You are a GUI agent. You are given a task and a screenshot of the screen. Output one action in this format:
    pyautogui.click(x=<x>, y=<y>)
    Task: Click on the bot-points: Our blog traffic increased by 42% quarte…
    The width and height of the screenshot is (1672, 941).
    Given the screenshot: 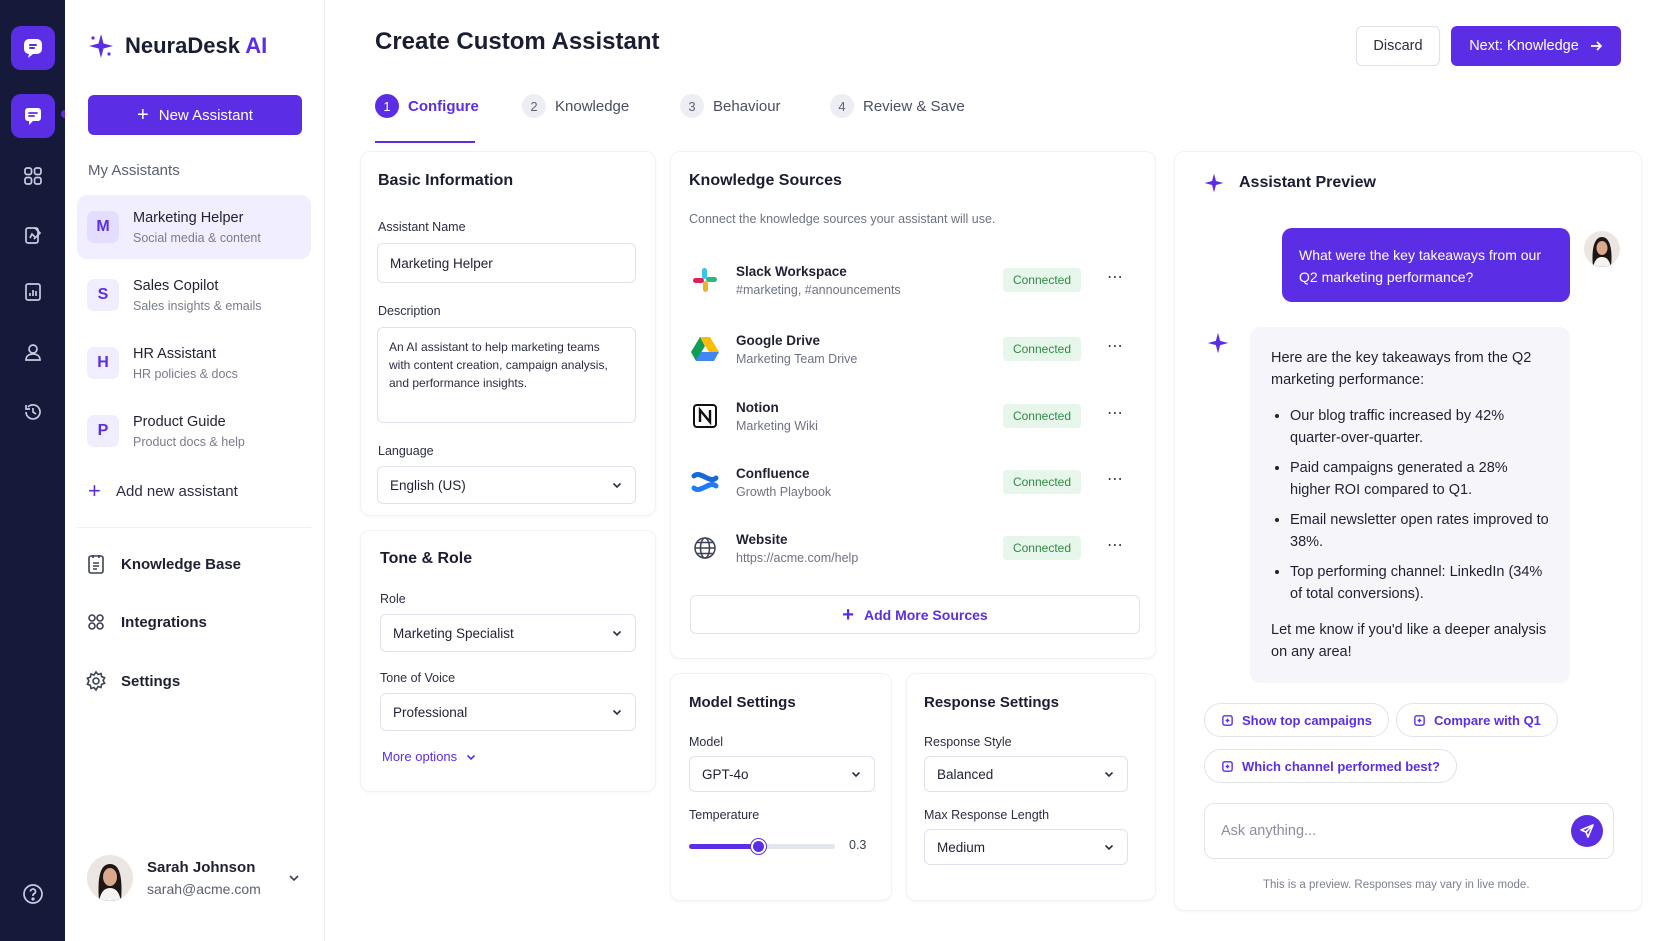 What is the action you would take?
    pyautogui.click(x=1419, y=505)
    